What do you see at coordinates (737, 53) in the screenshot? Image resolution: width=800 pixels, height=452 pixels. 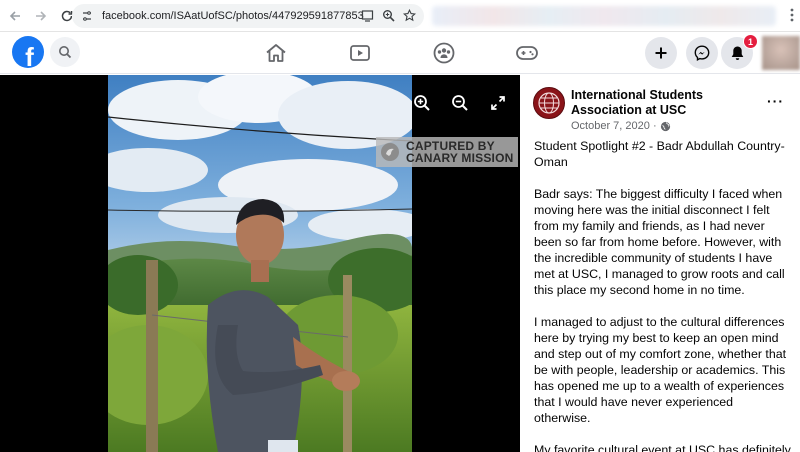 I see `bell-icon` at bounding box center [737, 53].